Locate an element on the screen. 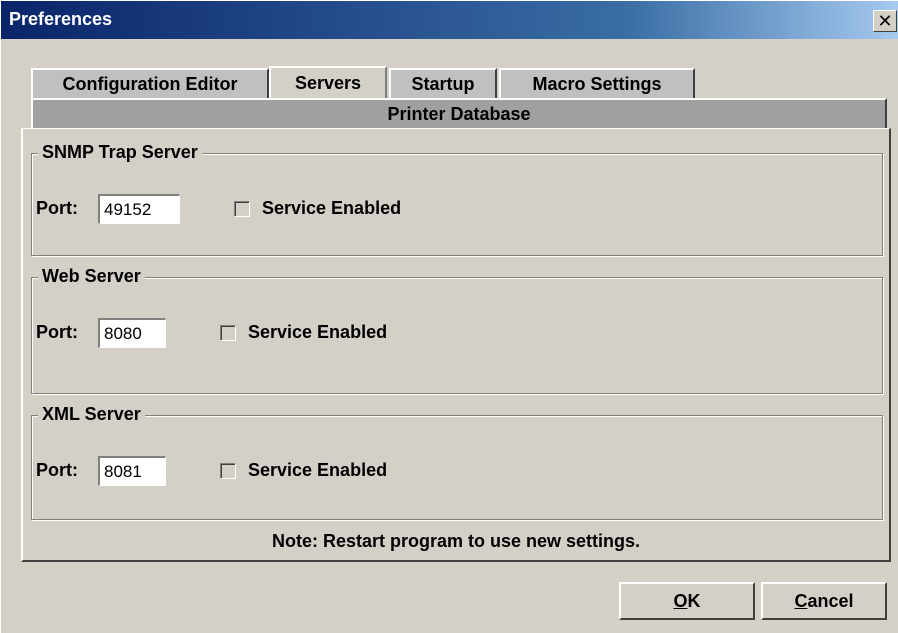 This screenshot has height=633, width=898. close-button: ✕ is located at coordinates (885, 21).